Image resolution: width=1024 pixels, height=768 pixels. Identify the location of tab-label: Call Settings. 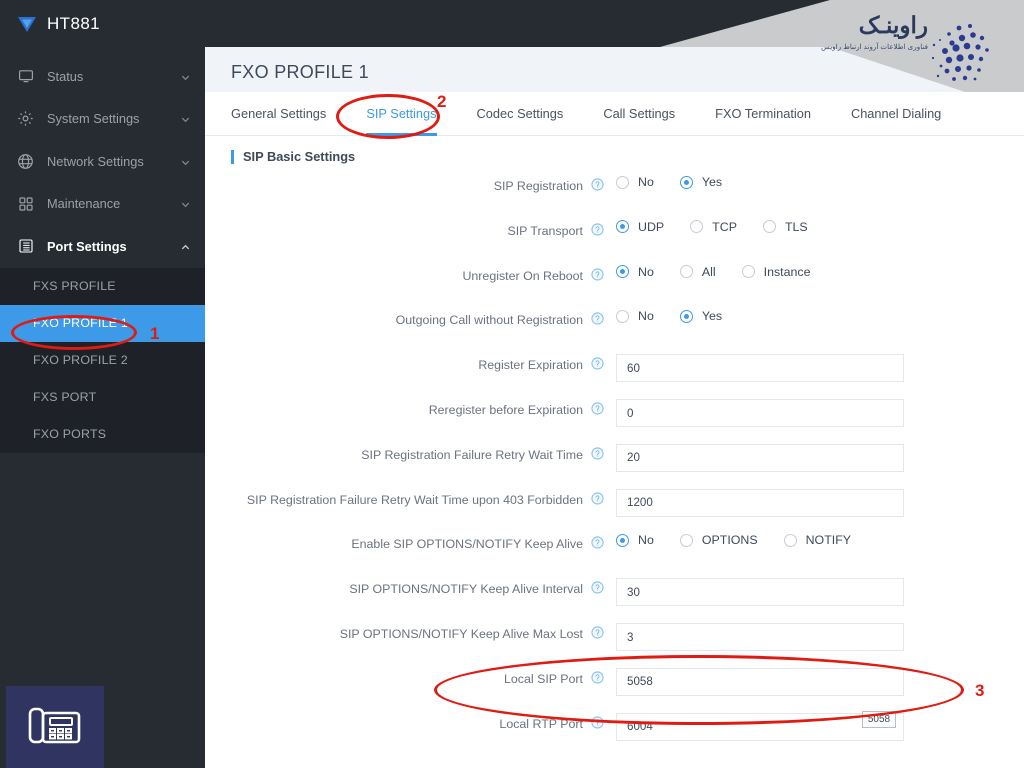
(639, 113).